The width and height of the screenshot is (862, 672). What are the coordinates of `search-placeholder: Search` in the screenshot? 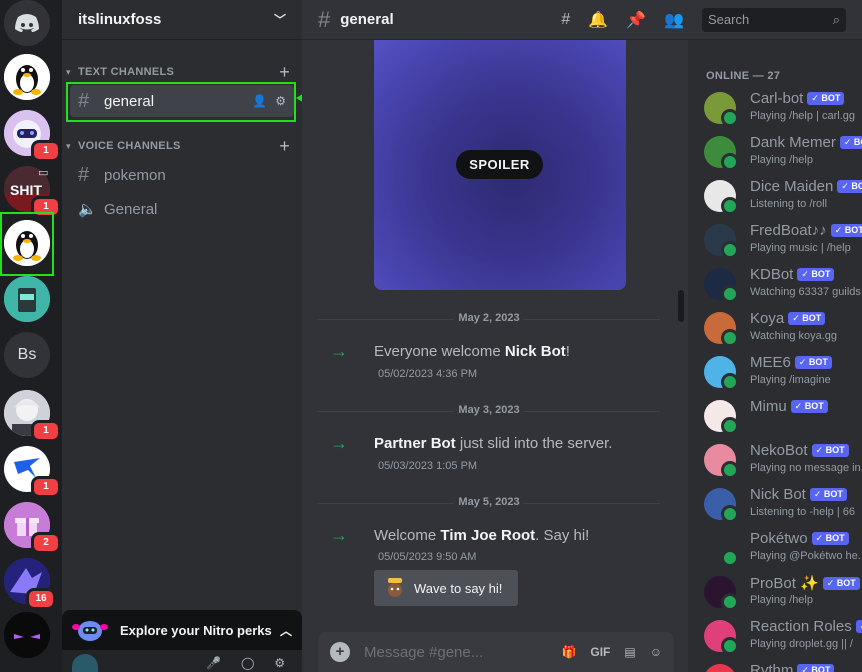 It's located at (729, 19).